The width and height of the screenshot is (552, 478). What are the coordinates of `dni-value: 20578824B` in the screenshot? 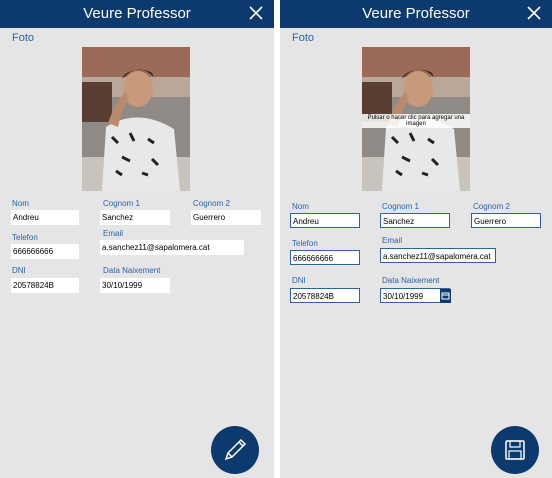 It's located at (45, 285).